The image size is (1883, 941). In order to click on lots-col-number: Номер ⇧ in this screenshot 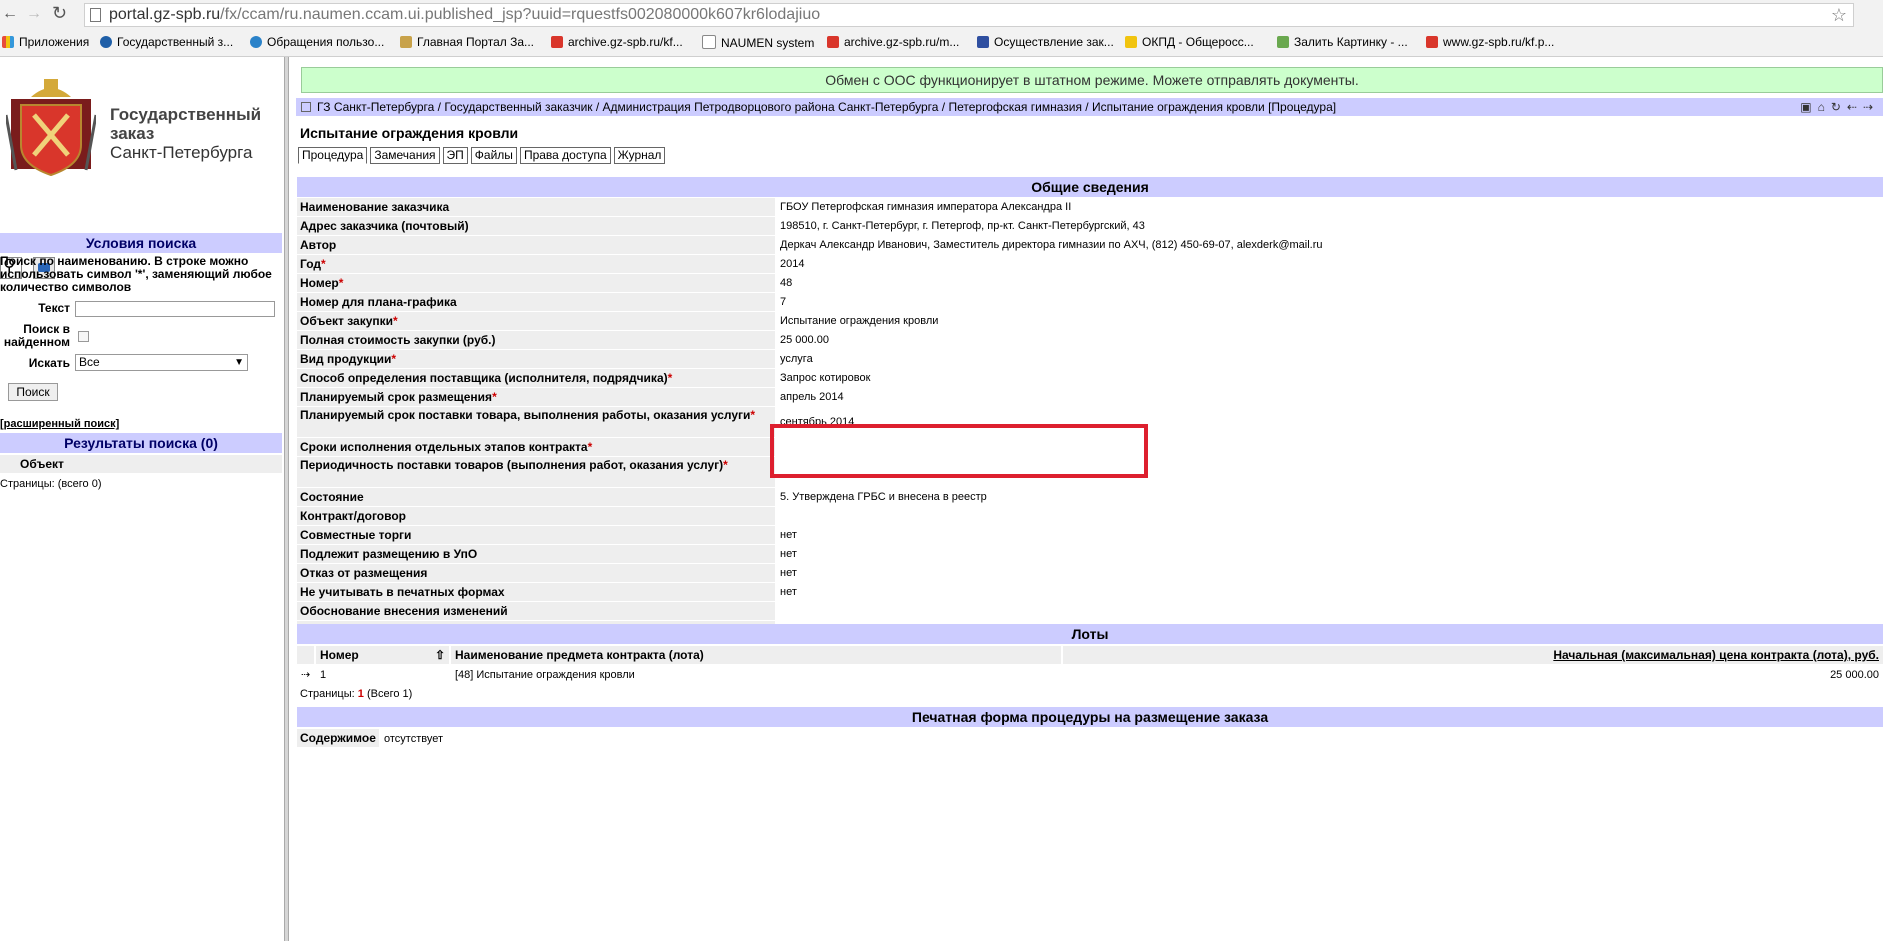, I will do `click(382, 655)`.